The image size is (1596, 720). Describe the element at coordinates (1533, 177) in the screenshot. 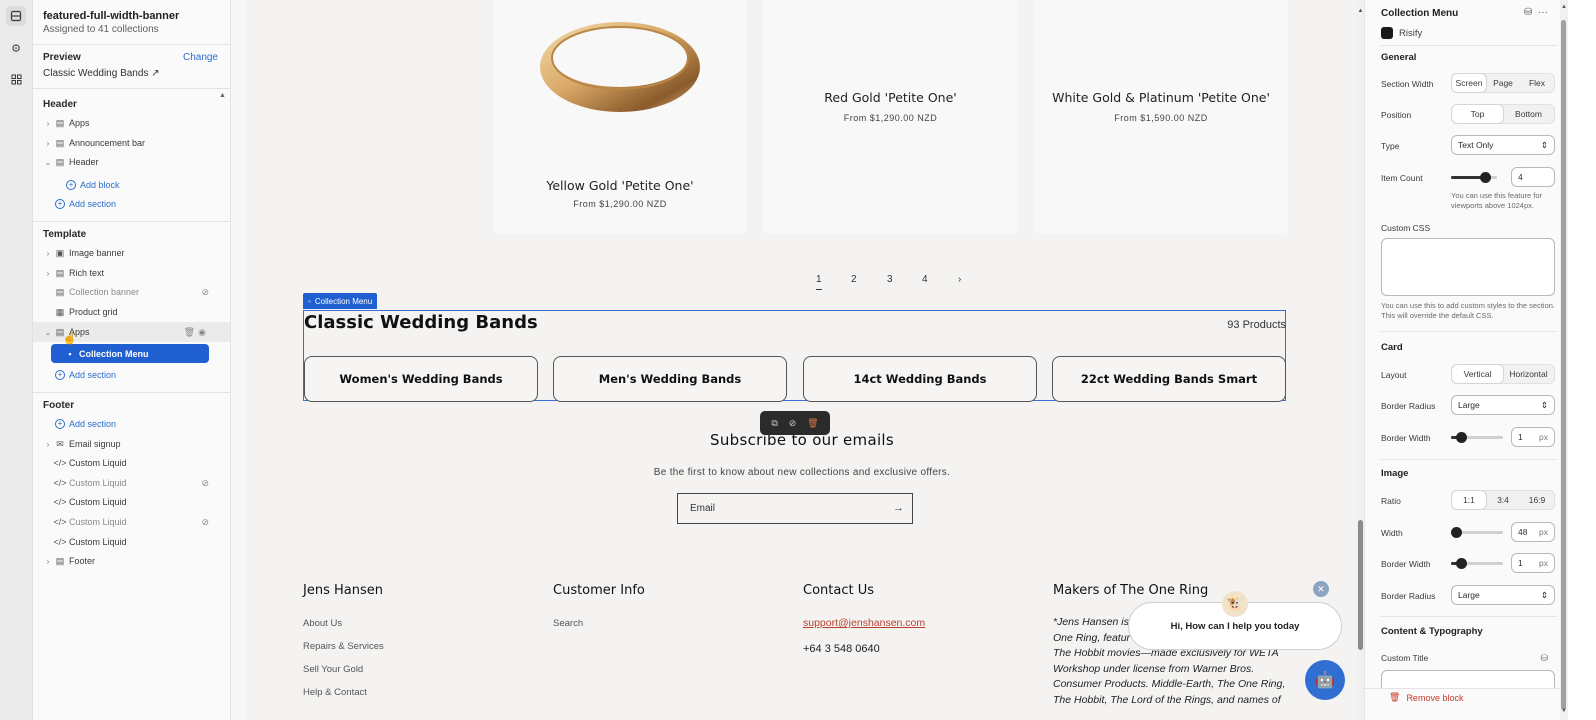

I see `item-count-input: 4` at that location.